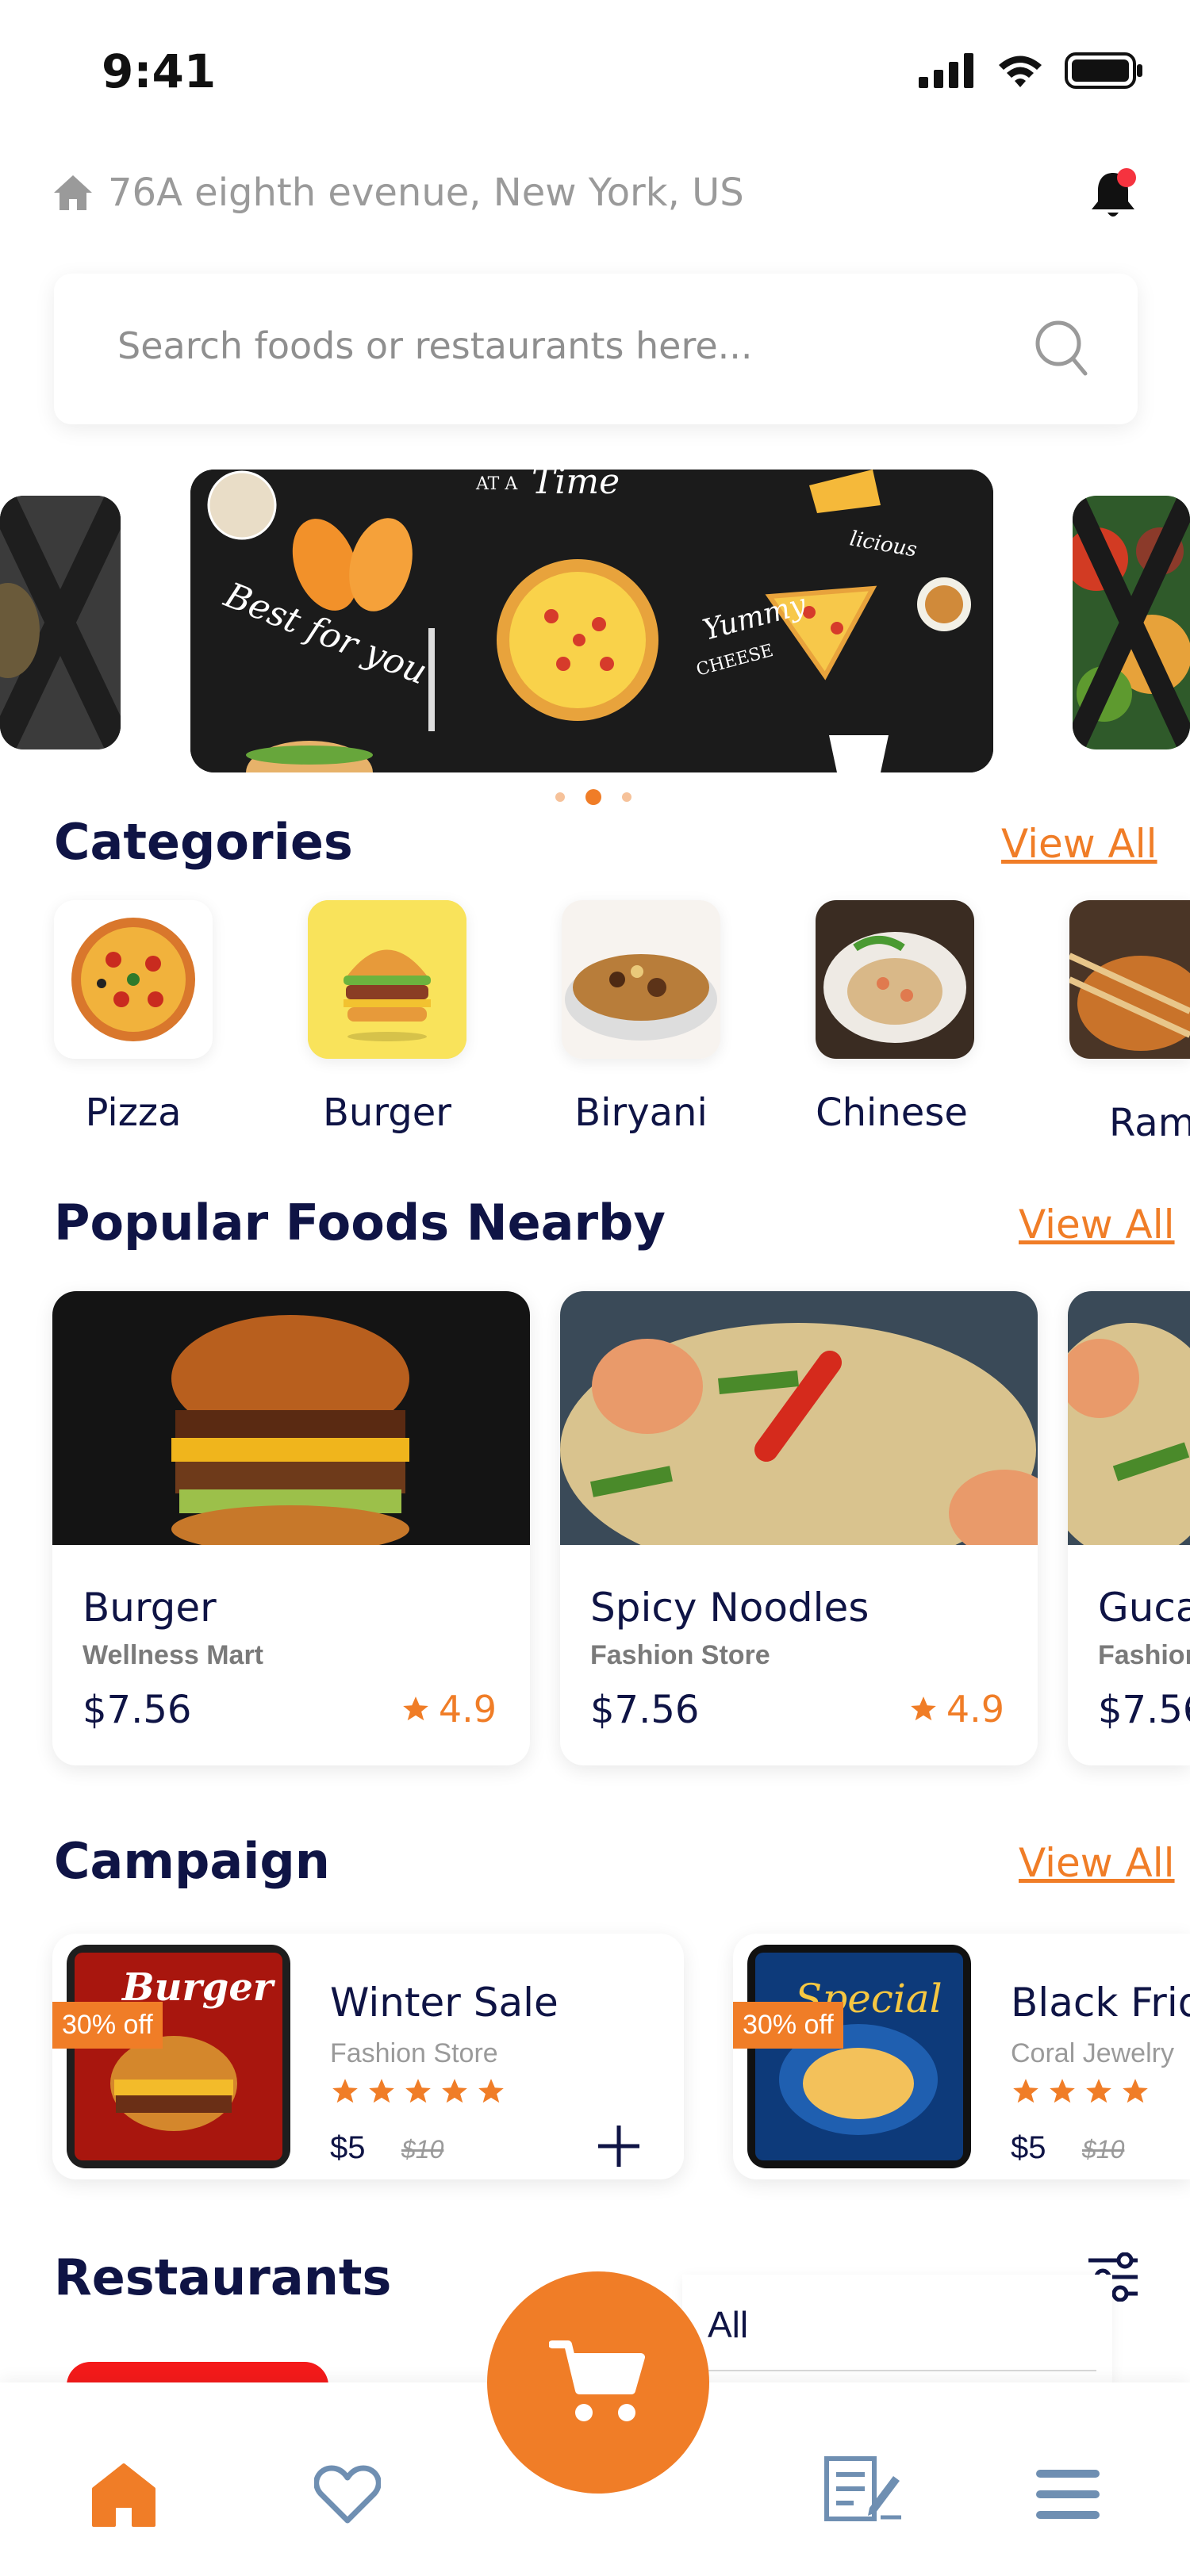  What do you see at coordinates (123, 2495) in the screenshot?
I see `home-icon` at bounding box center [123, 2495].